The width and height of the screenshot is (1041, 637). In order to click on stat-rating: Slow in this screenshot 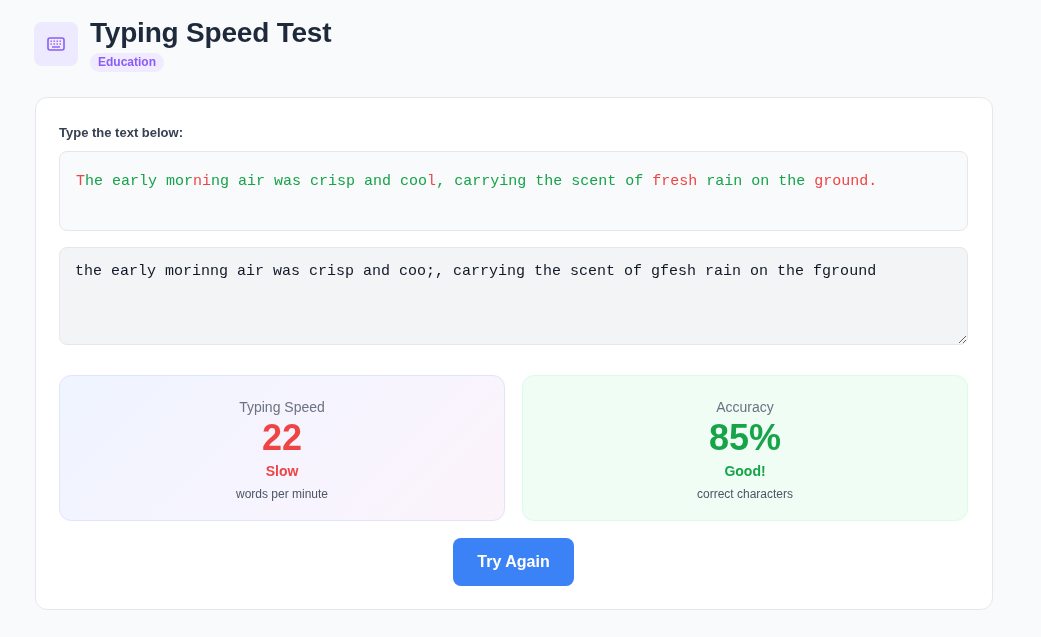, I will do `click(282, 471)`.